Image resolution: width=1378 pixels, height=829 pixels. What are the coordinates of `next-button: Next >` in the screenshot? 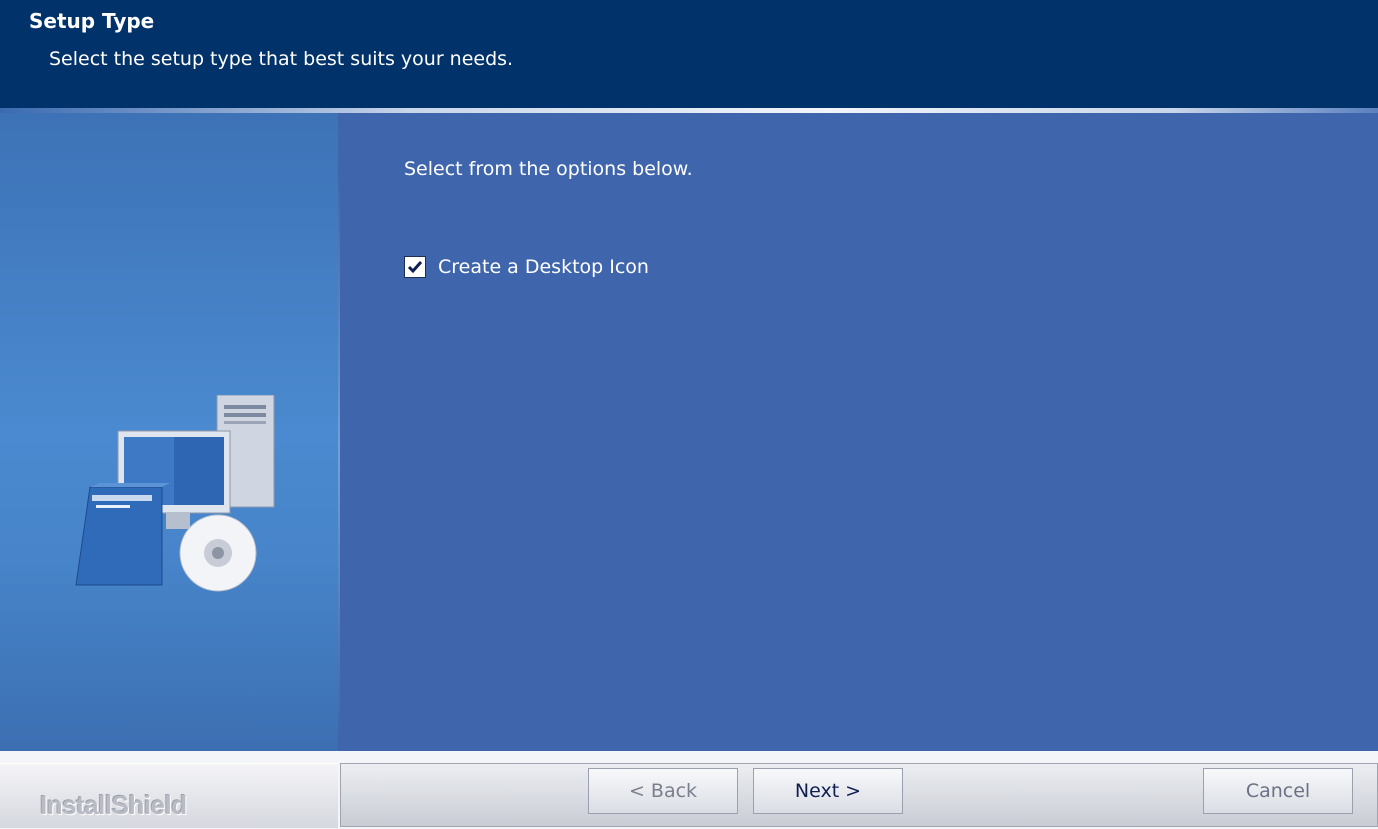 It's located at (828, 791).